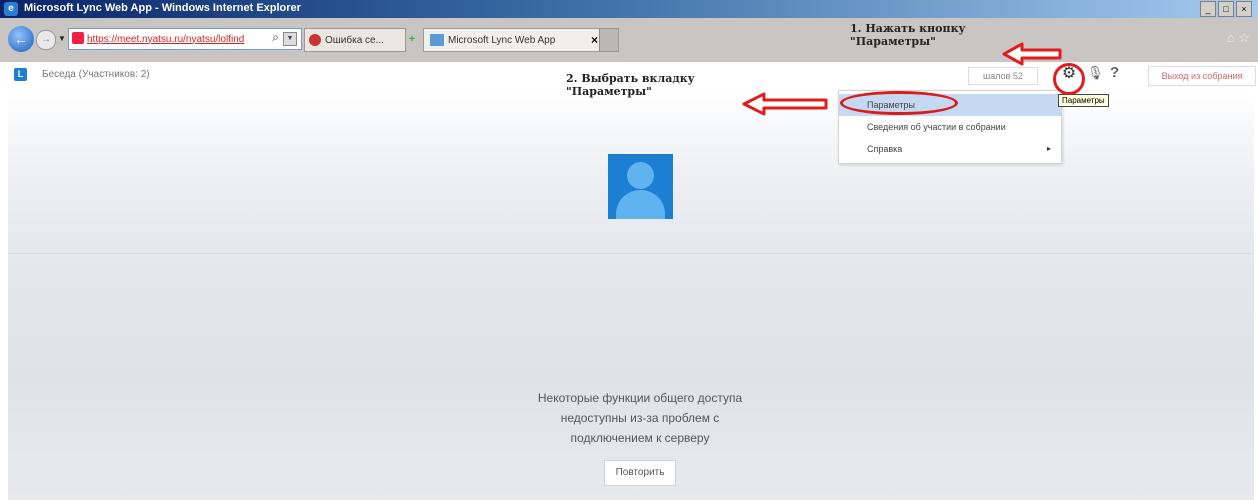 This screenshot has width=1258, height=500. What do you see at coordinates (172, 39) in the screenshot?
I see `address-url: https://meet.nyatsu.ru/nyatsu/lolfind` at bounding box center [172, 39].